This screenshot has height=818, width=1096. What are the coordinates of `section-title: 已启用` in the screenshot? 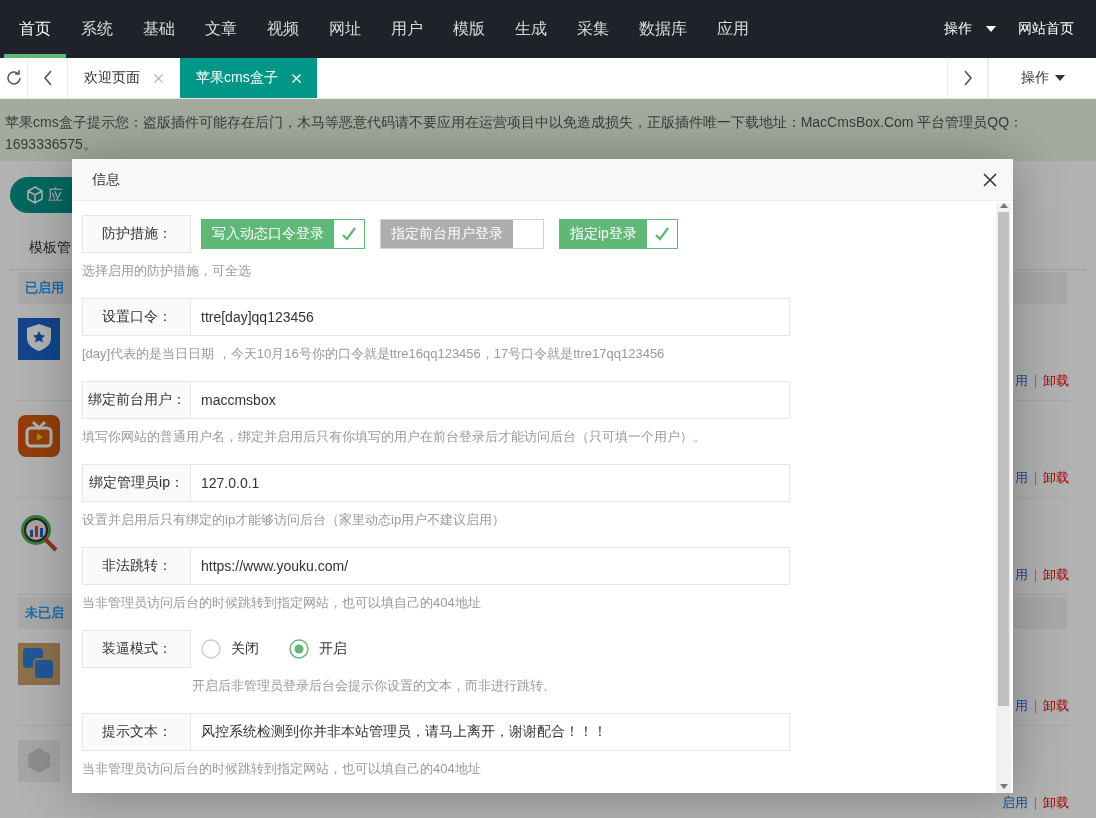 It's located at (44, 288).